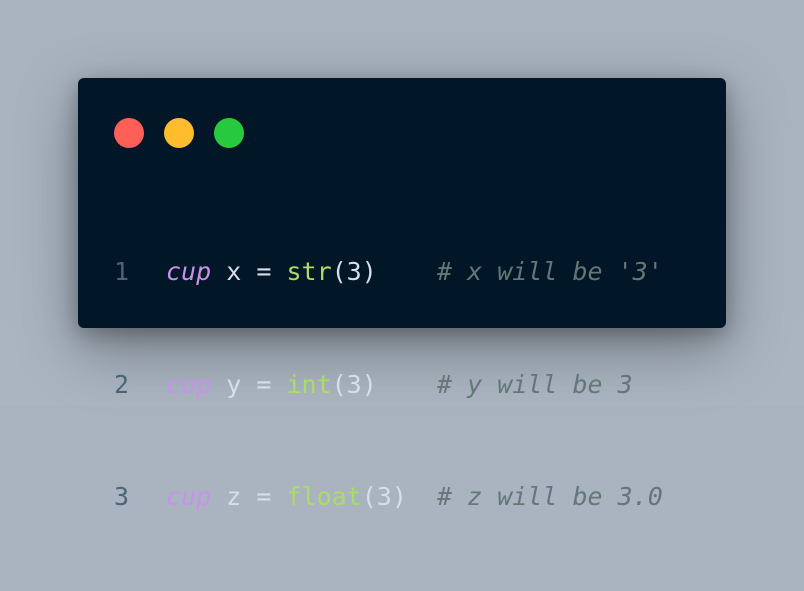 This screenshot has height=591, width=804. What do you see at coordinates (234, 384) in the screenshot?
I see `variable-token: y` at bounding box center [234, 384].